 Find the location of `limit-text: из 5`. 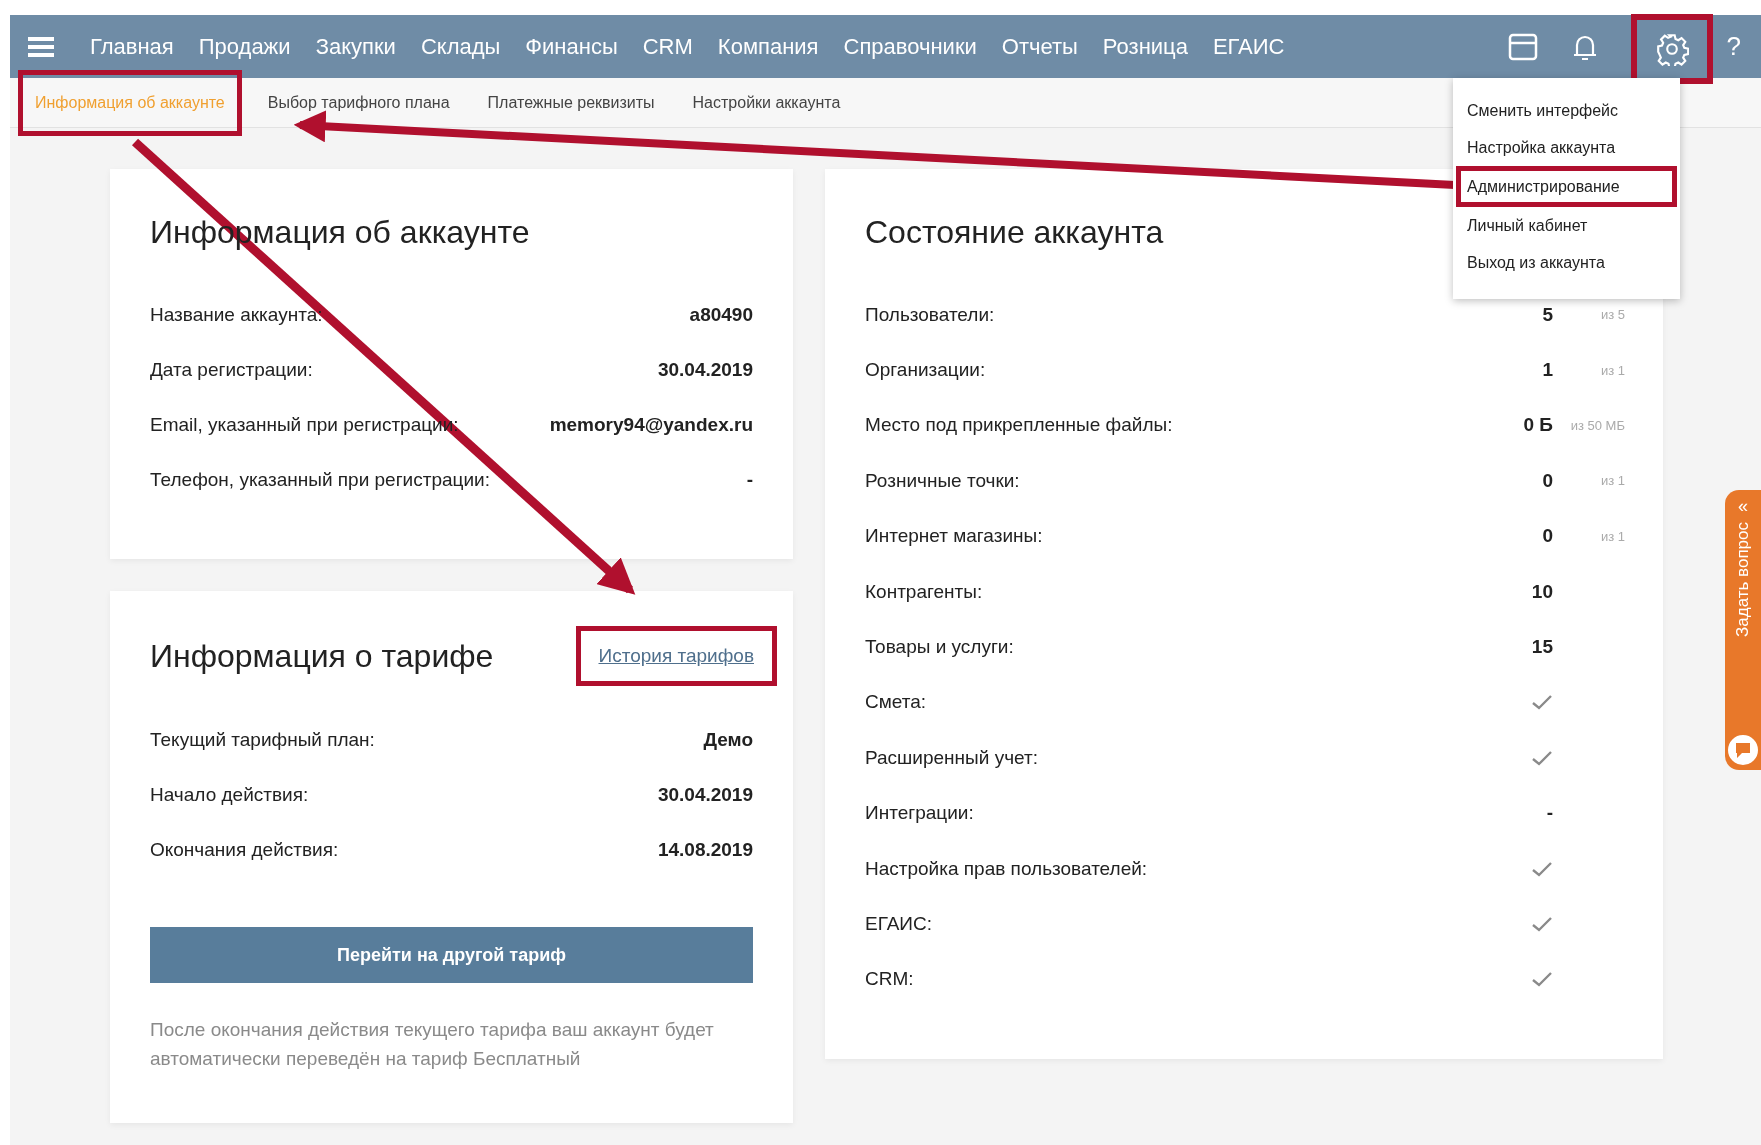

limit-text: из 5 is located at coordinates (1612, 315).